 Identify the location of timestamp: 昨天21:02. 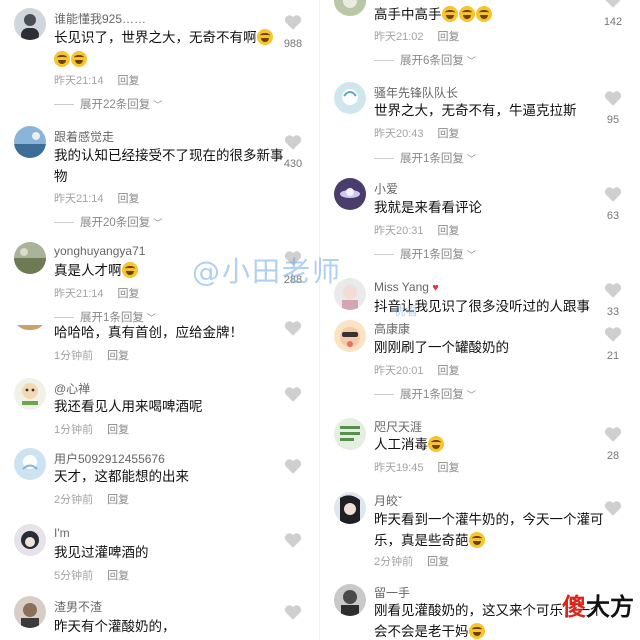
(399, 37).